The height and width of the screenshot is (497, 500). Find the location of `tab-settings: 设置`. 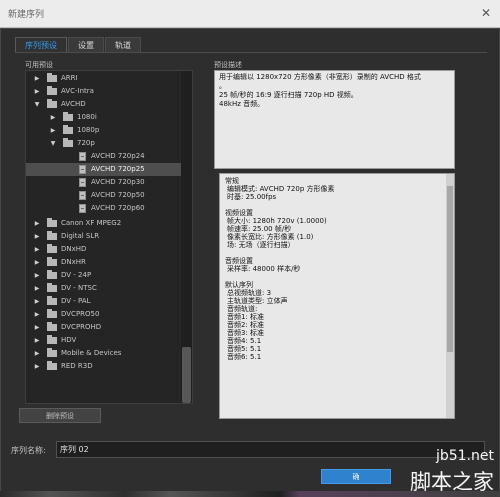

tab-settings: 设置 is located at coordinates (86, 45).